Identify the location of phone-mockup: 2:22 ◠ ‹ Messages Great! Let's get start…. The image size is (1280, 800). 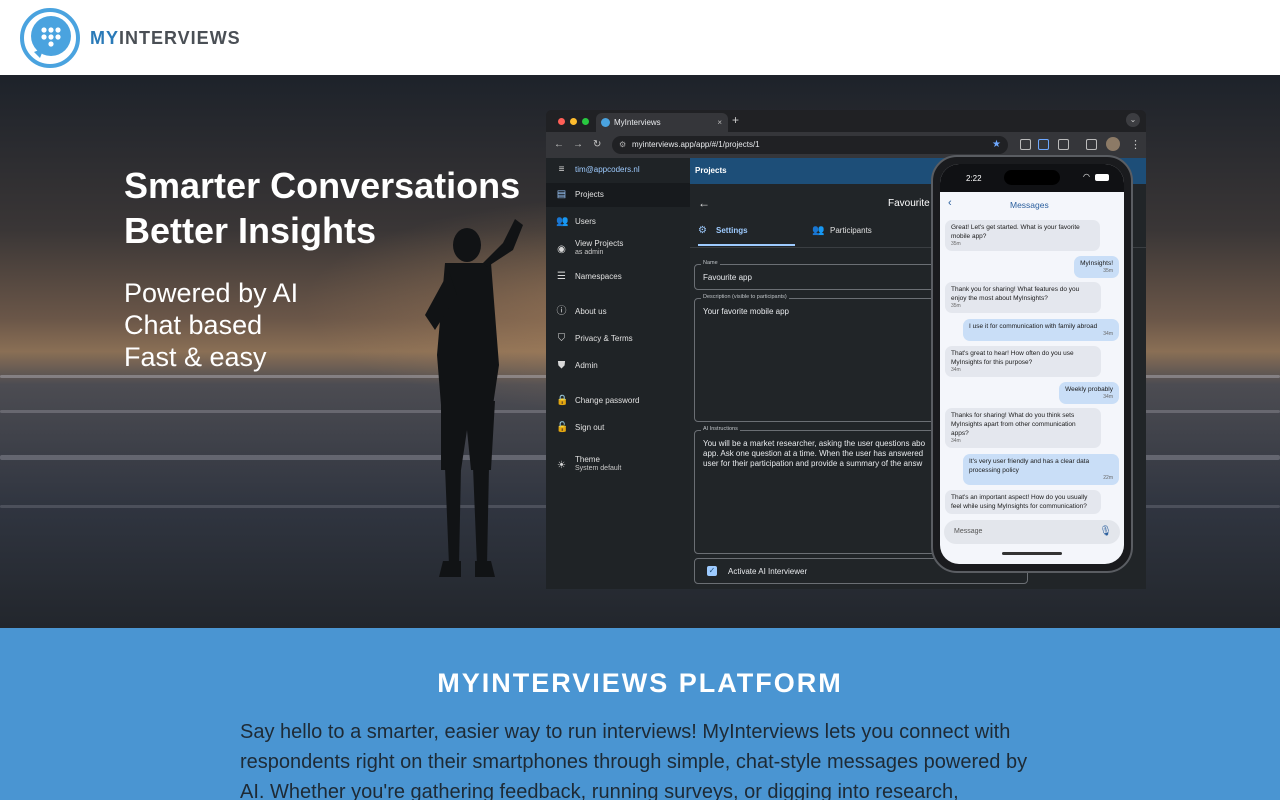
(1032, 364).